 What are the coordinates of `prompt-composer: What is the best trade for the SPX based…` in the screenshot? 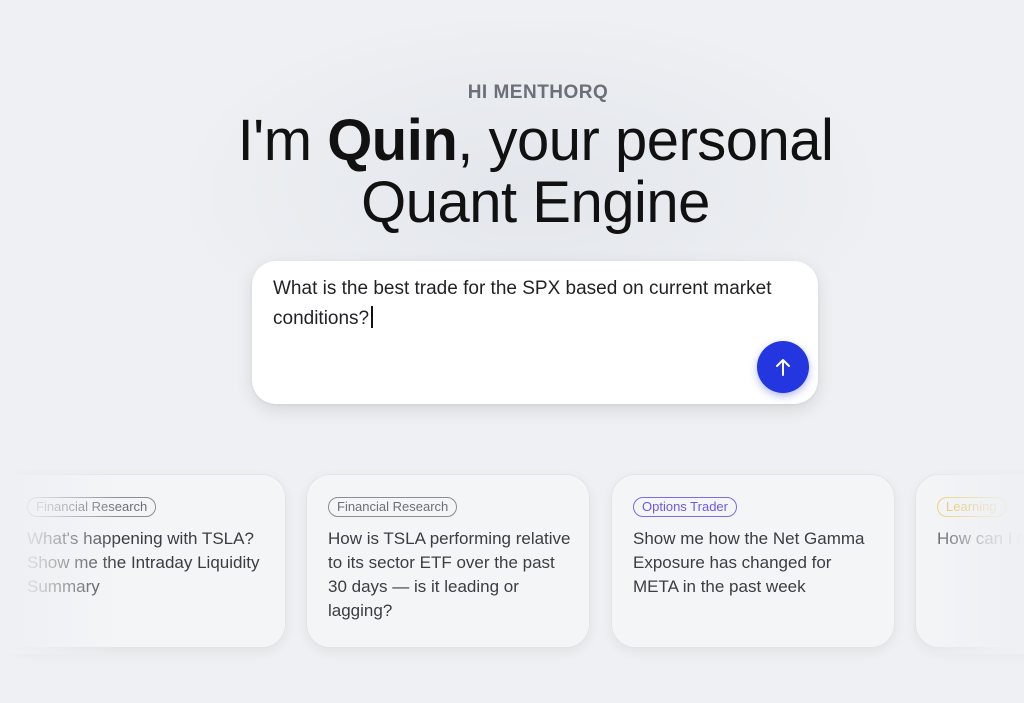 It's located at (535, 332).